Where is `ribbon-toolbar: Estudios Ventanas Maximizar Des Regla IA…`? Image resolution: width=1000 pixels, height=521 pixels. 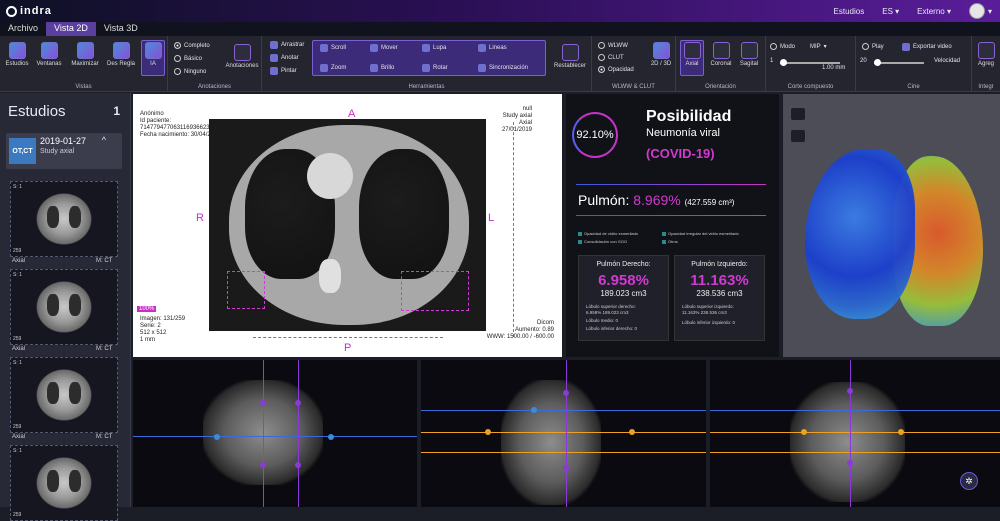 ribbon-toolbar: Estudios Ventanas Maximizar Des Regla IA… is located at coordinates (500, 64).